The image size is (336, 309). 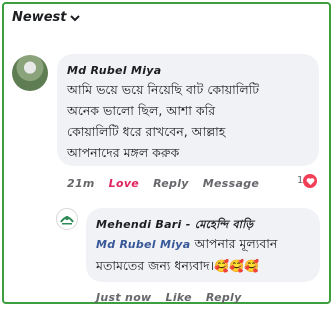 What do you see at coordinates (231, 183) in the screenshot?
I see `message-button: Message` at bounding box center [231, 183].